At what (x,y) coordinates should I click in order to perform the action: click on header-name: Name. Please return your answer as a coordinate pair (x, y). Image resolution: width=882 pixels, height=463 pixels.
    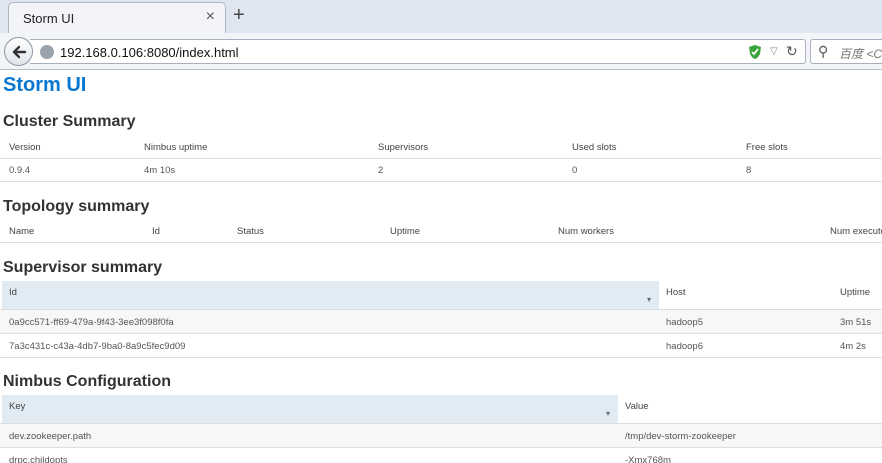
    Looking at the image, I should click on (21, 231).